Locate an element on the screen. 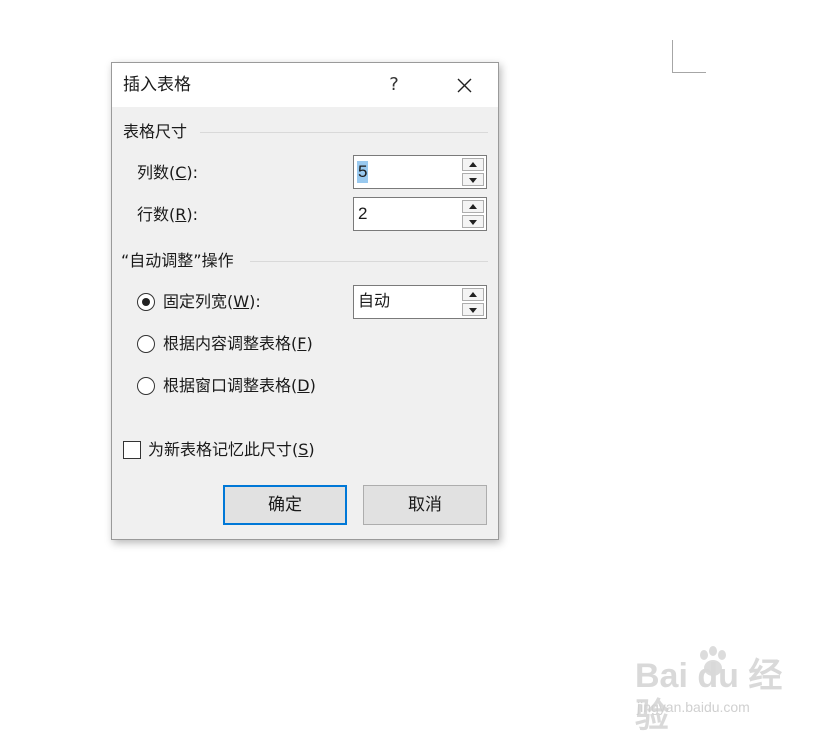 The width and height of the screenshot is (830, 736). table-size-group-title: 表格尺寸 is located at coordinates (155, 131).